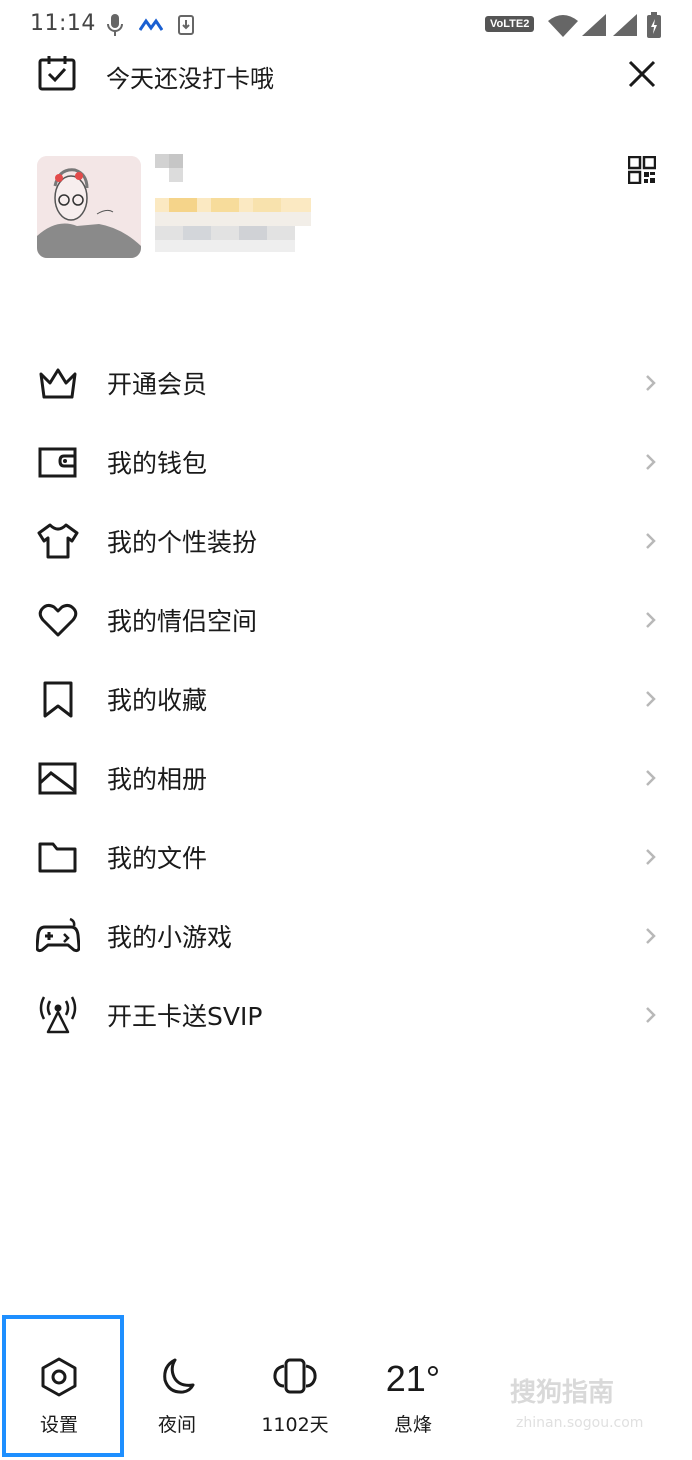  I want to click on menu-item-album: 我的相册, so click(346, 777).